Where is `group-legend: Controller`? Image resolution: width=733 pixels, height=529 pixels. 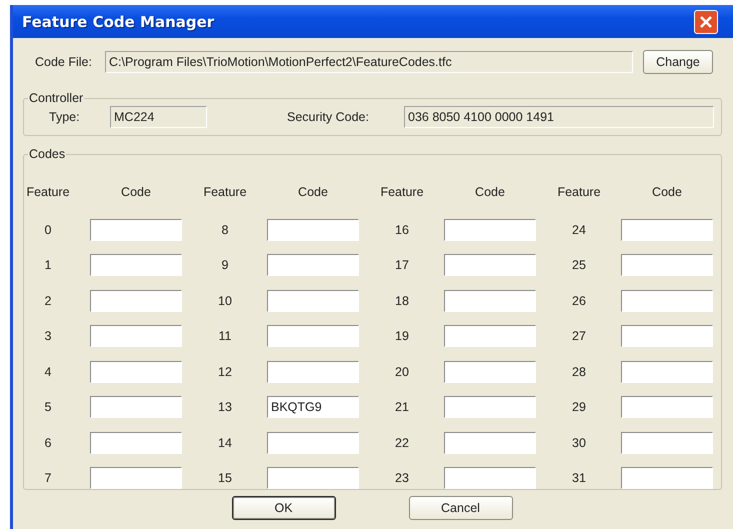
group-legend: Controller is located at coordinates (56, 98).